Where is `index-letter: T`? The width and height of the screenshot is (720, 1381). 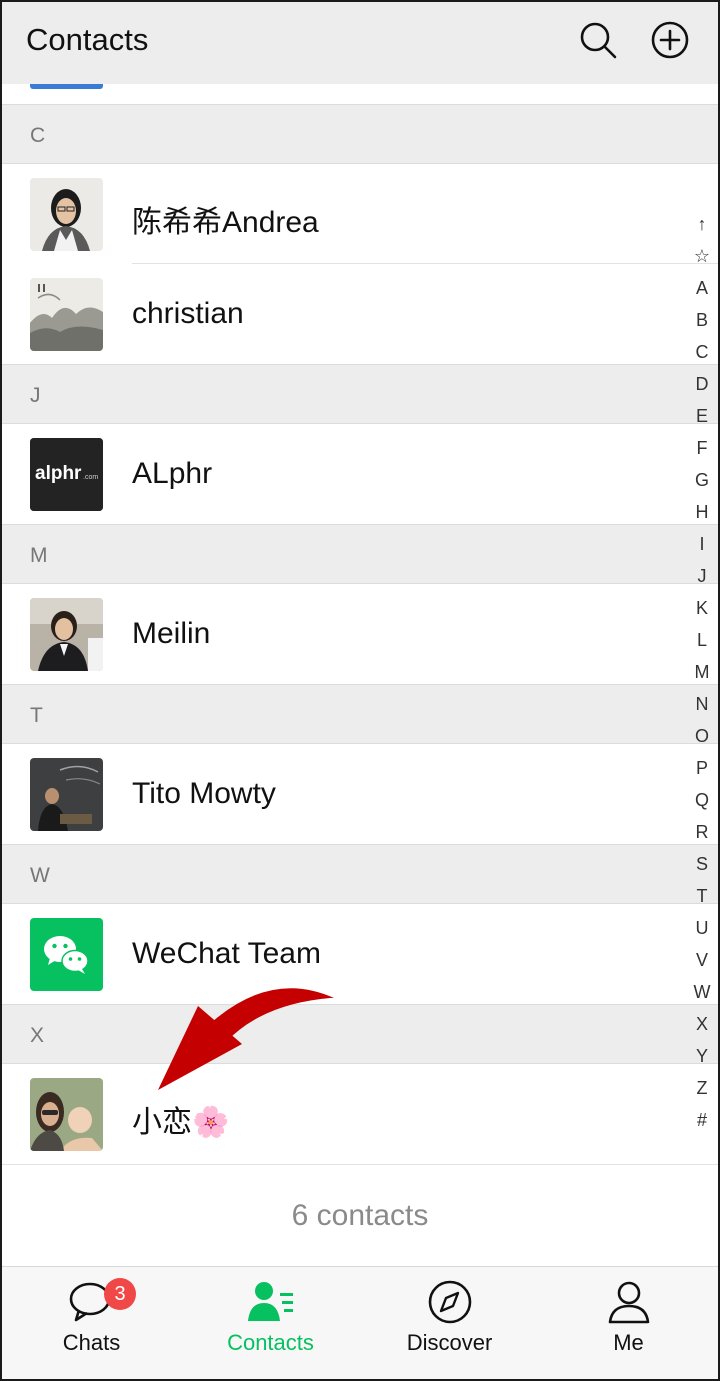
index-letter: T is located at coordinates (702, 896).